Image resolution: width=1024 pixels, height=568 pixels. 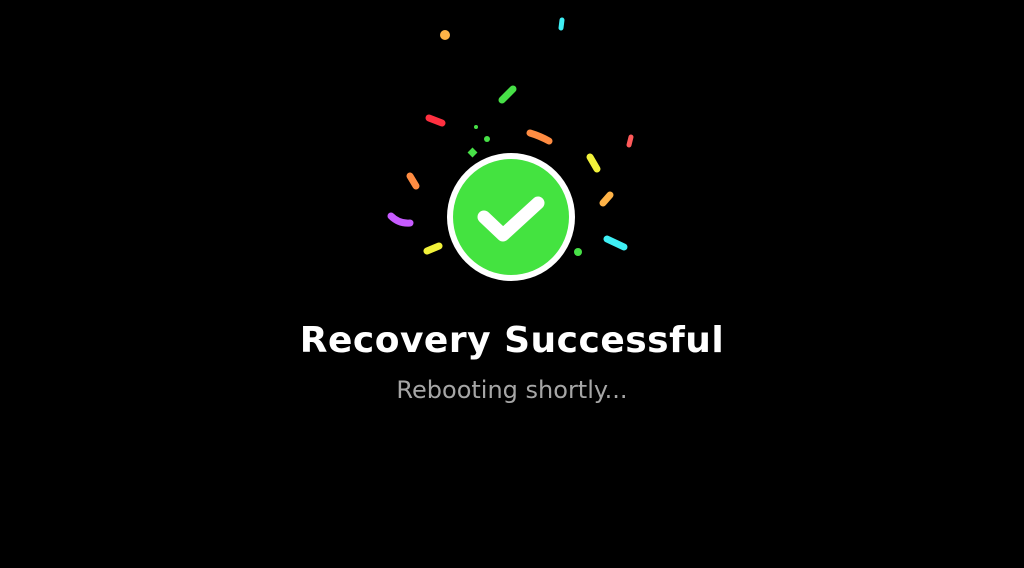 I want to click on confetti-burst, so click(x=510, y=136).